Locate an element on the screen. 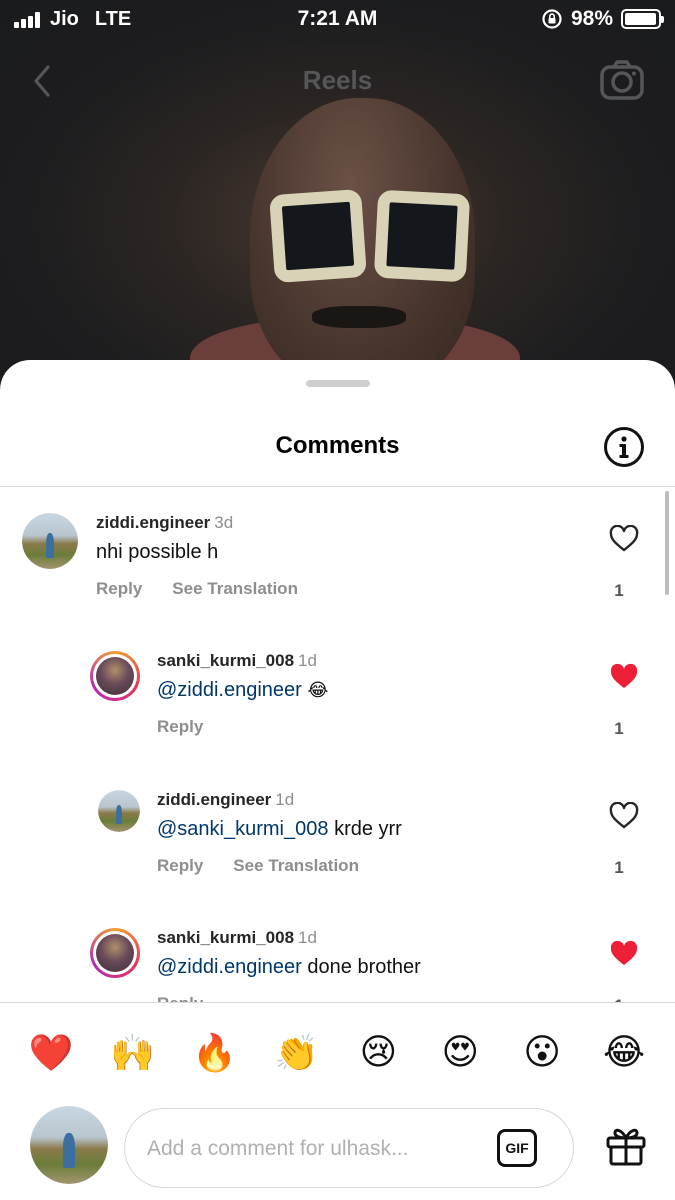 This screenshot has width=675, height=1200. video-subject-glasses is located at coordinates (370, 238).